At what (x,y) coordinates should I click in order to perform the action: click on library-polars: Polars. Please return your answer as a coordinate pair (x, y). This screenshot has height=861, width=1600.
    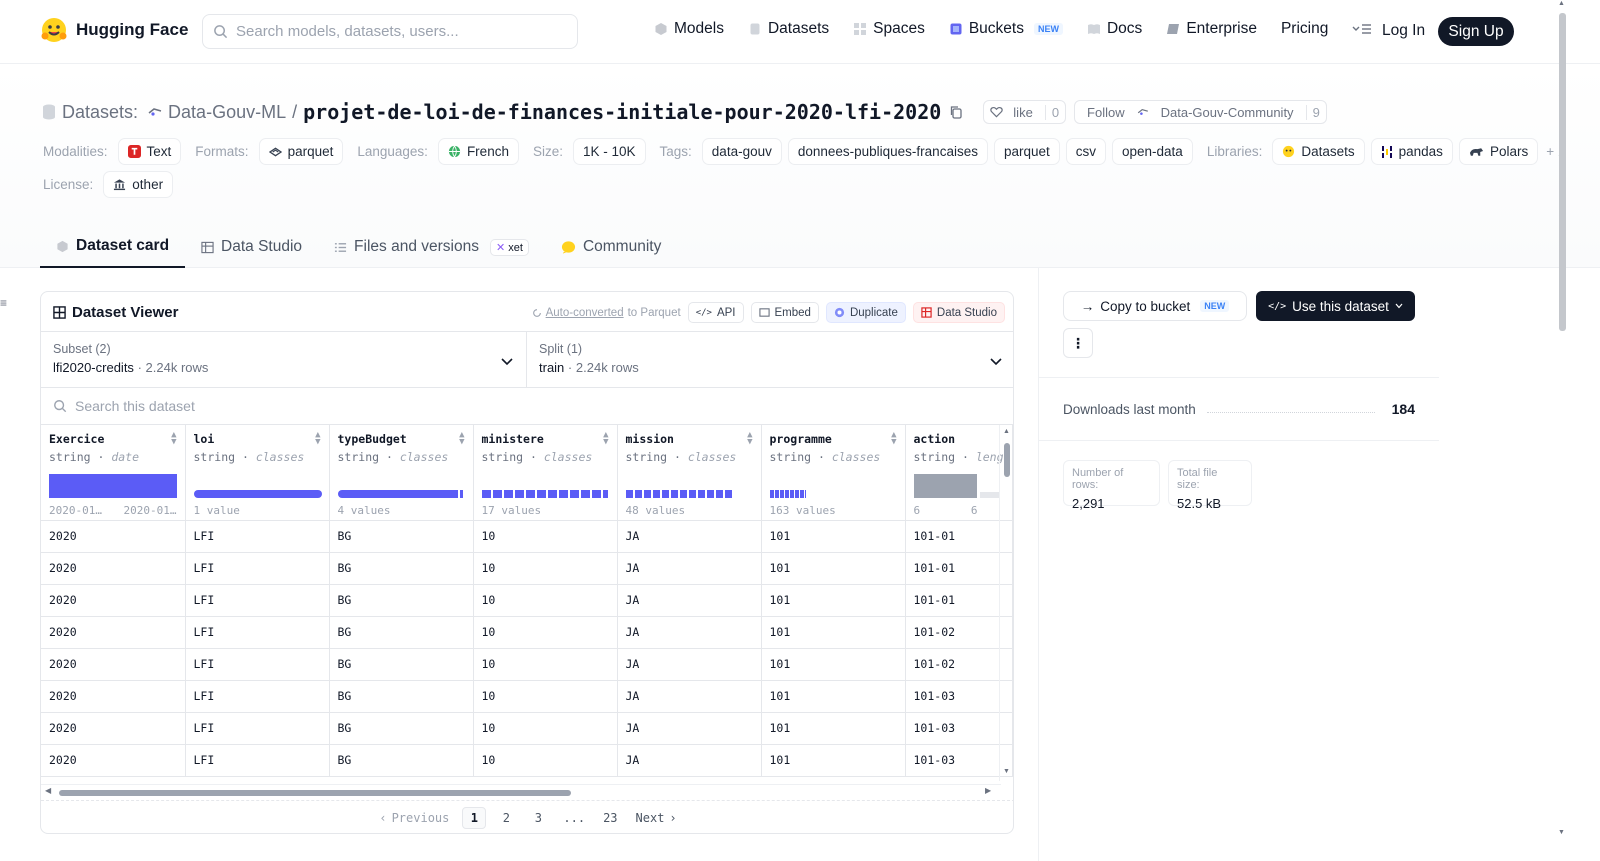
    Looking at the image, I should click on (1498, 151).